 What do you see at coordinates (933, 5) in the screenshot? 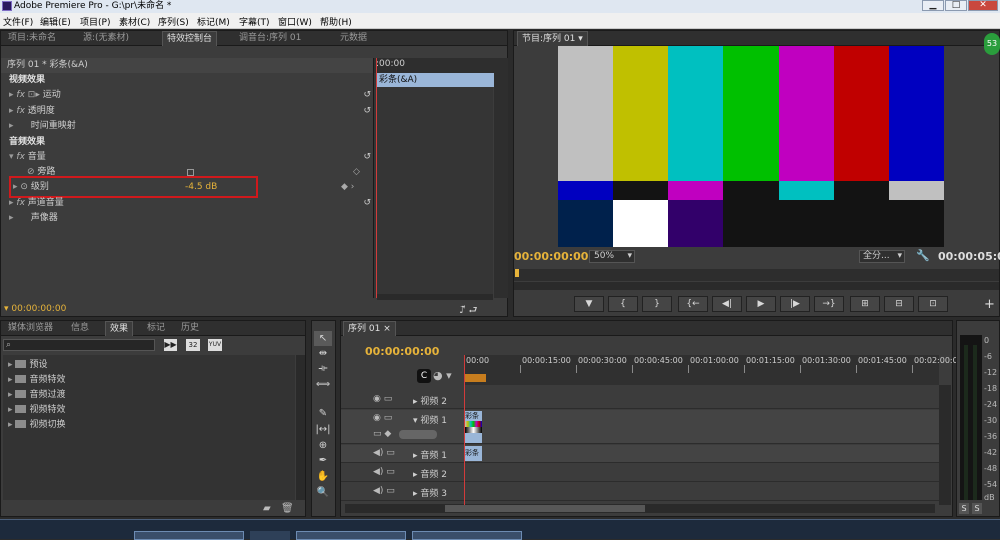
I see `minimize-button: ▁` at bounding box center [933, 5].